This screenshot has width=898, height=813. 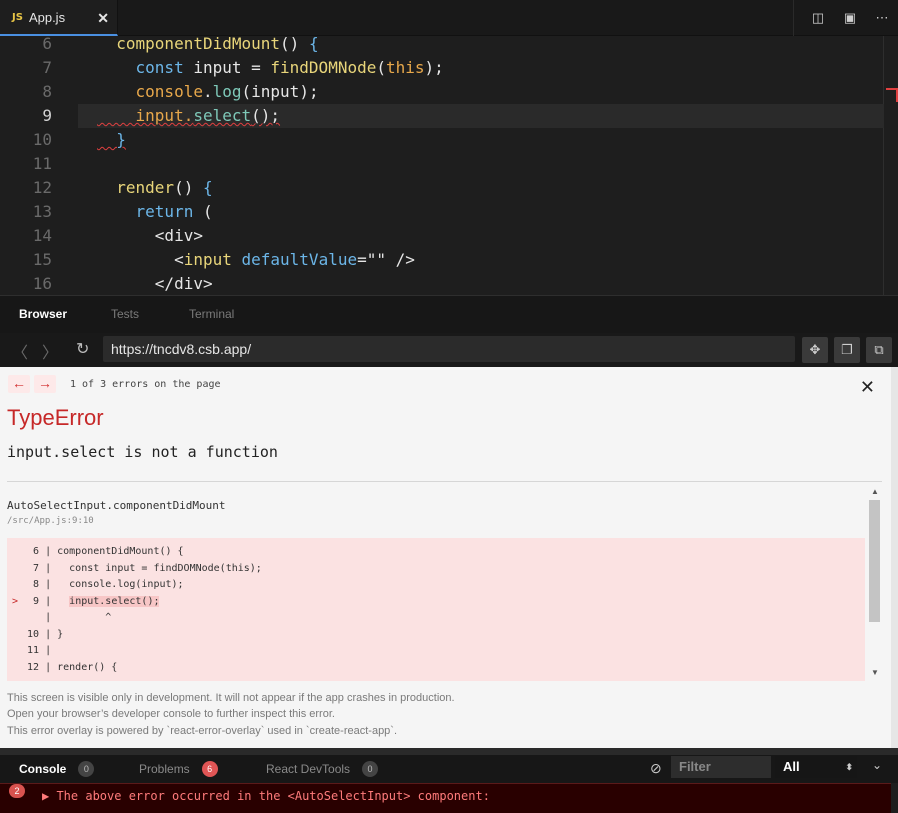 What do you see at coordinates (90, 602) in the screenshot?
I see `snippet-text: 9 | input.select();` at bounding box center [90, 602].